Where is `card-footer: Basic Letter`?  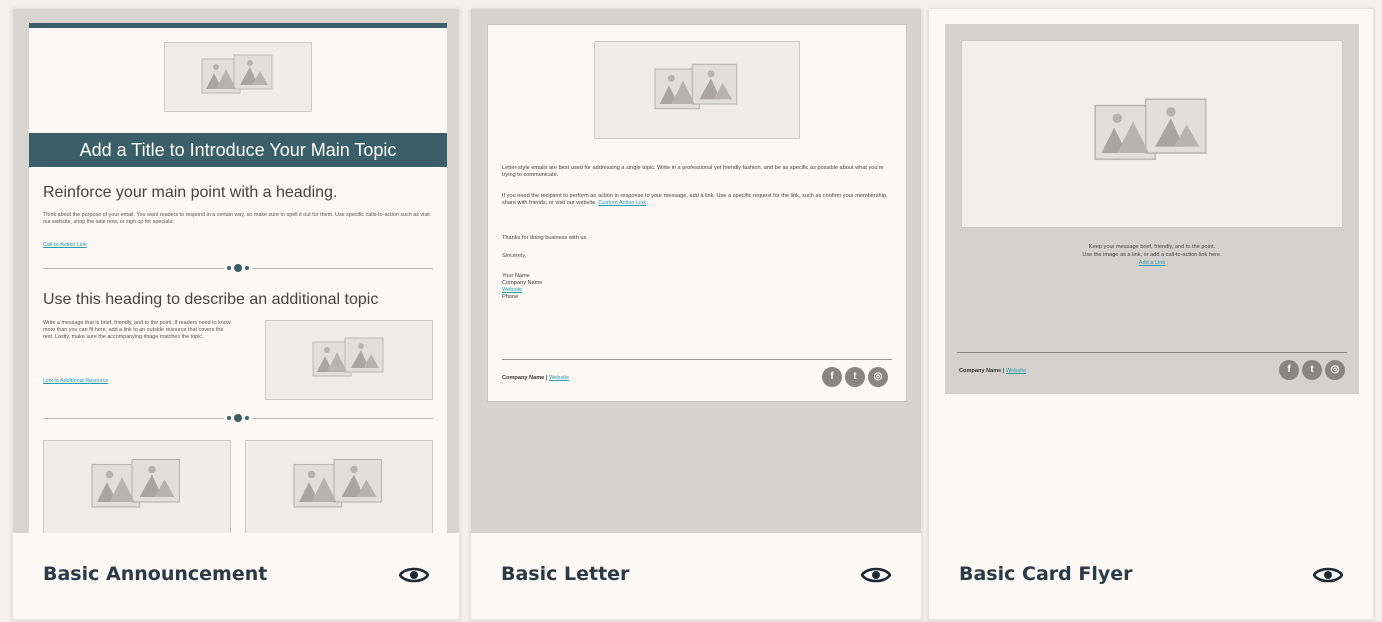
card-footer: Basic Letter is located at coordinates (696, 576).